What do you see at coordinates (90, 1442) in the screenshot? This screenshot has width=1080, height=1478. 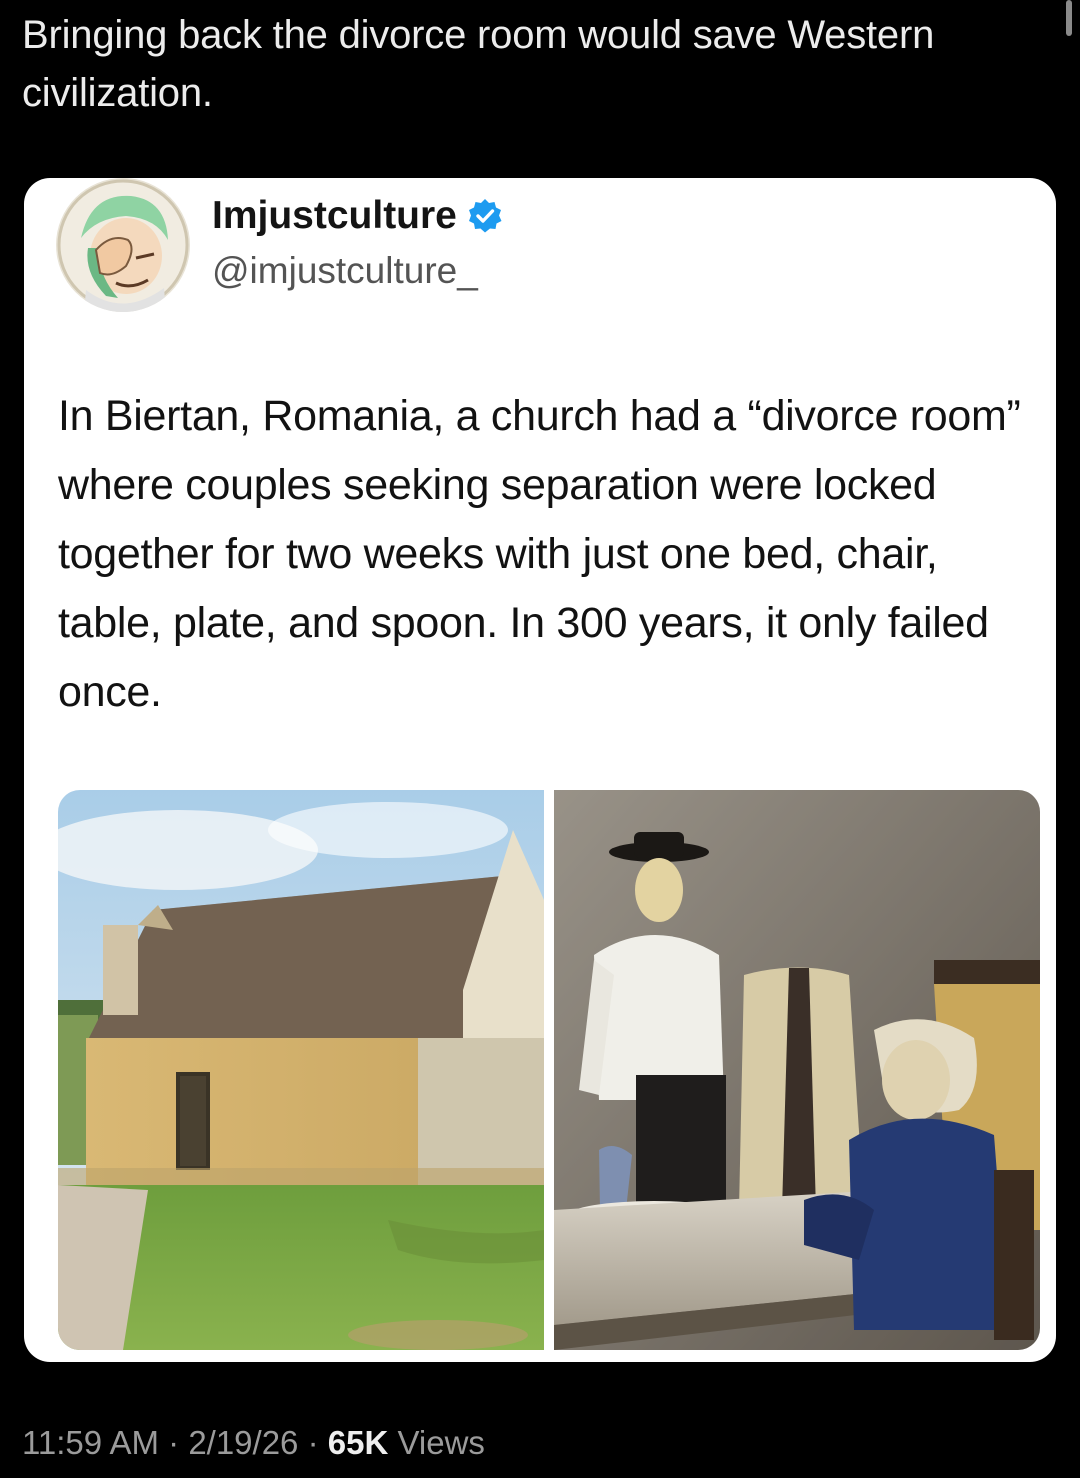 I see `tweet-time: 11:59 AM` at bounding box center [90, 1442].